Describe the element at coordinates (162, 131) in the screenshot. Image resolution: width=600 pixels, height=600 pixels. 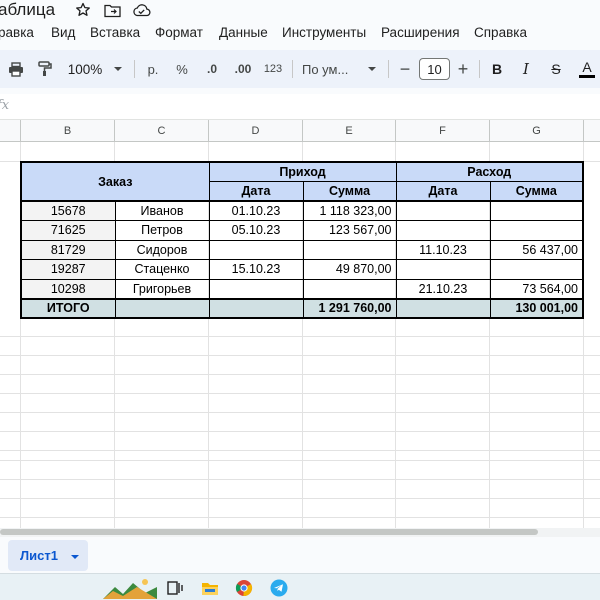
I see `column-header-c: C` at that location.